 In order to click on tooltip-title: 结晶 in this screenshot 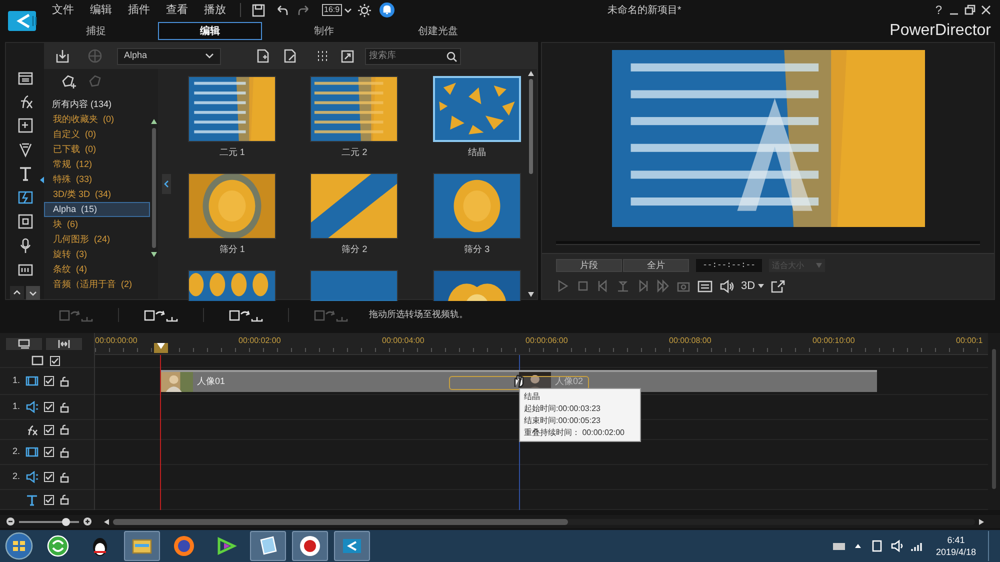, I will do `click(532, 397)`.